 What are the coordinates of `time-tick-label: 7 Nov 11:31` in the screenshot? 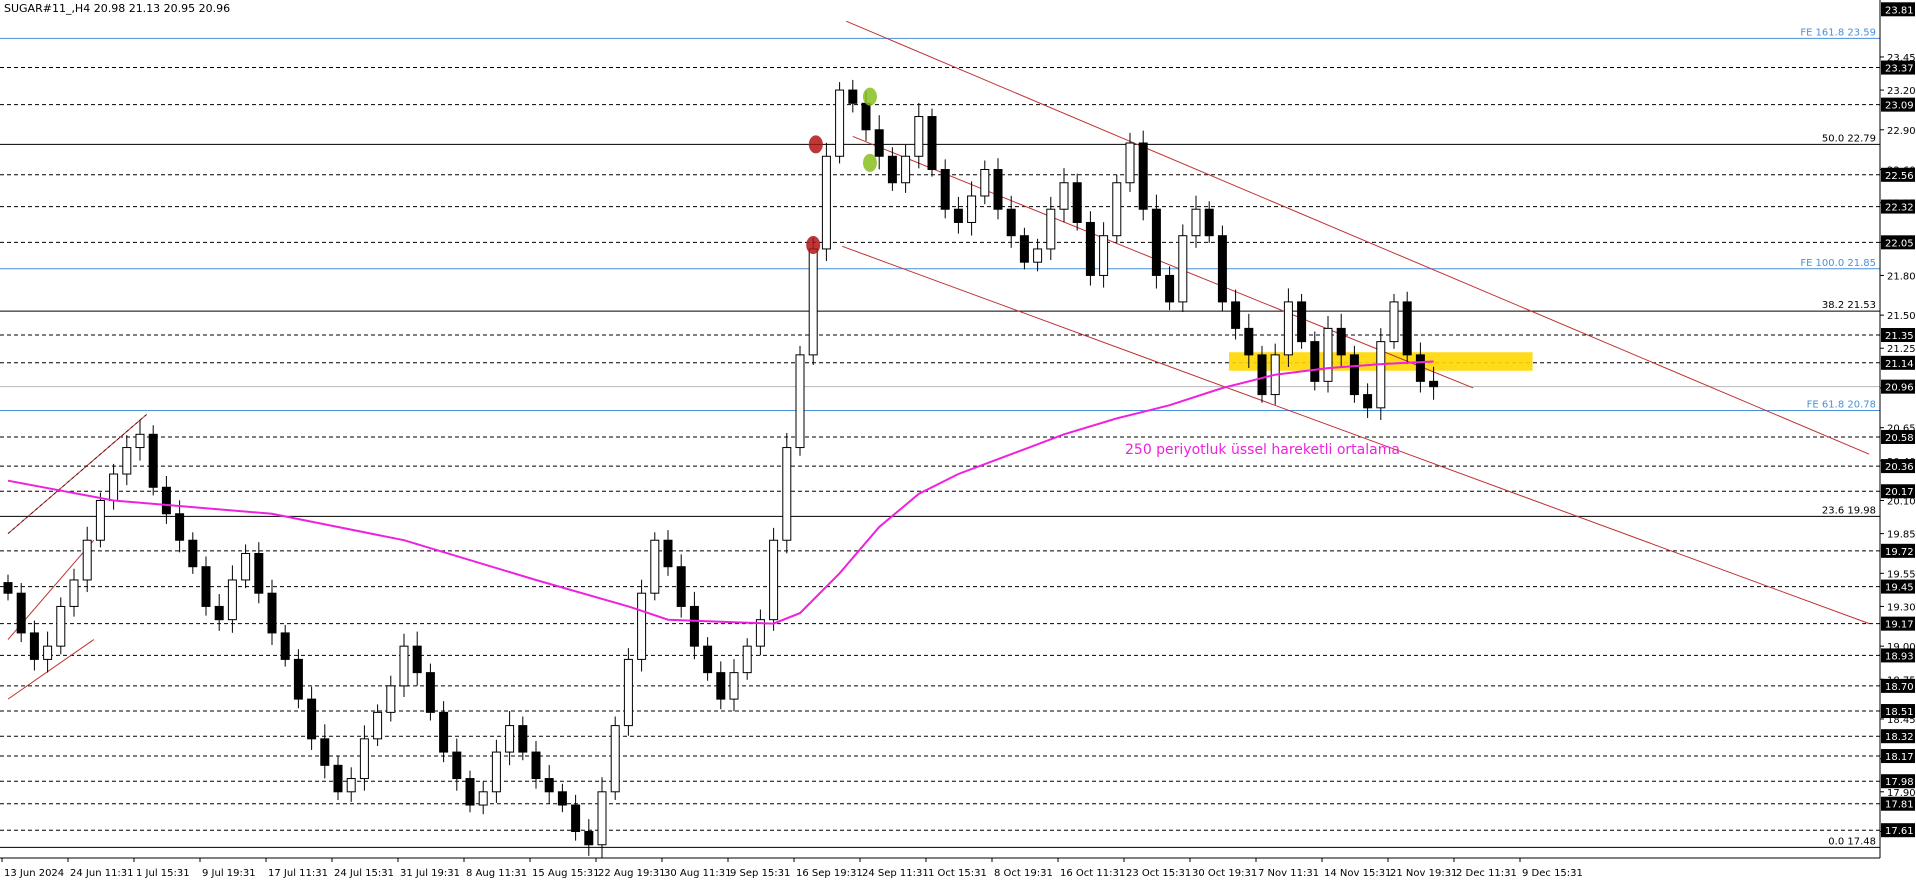 It's located at (1288, 873).